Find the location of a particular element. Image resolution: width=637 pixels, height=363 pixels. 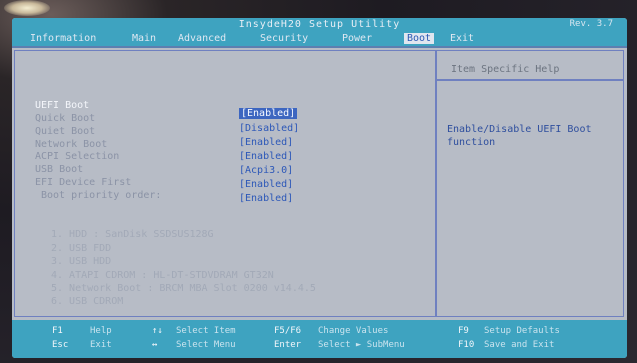

window-title: InsydeH20 Setup Utility is located at coordinates (319, 24).